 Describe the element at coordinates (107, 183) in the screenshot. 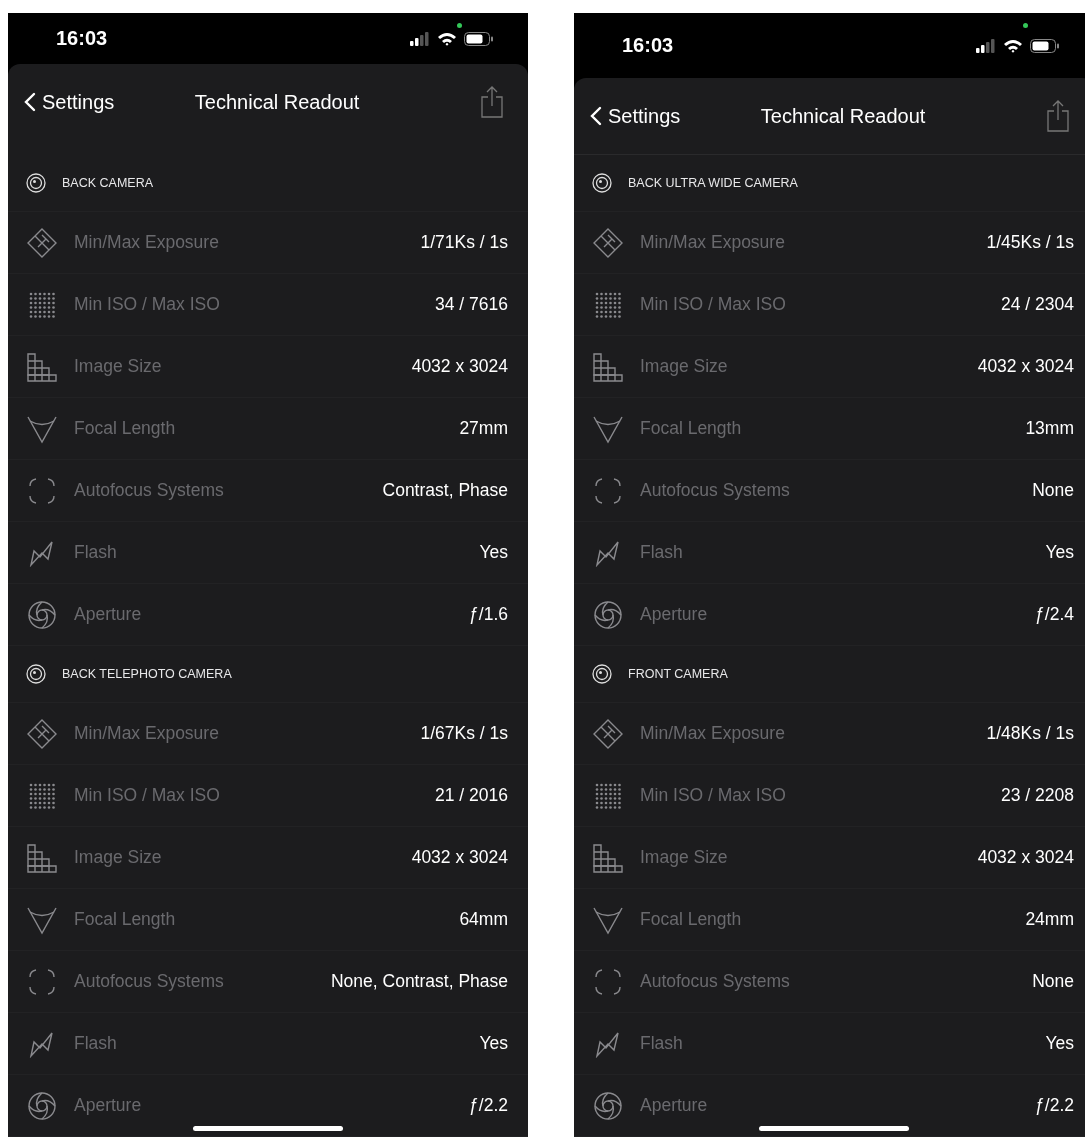

I see `section-header: BACK CAMERA` at that location.